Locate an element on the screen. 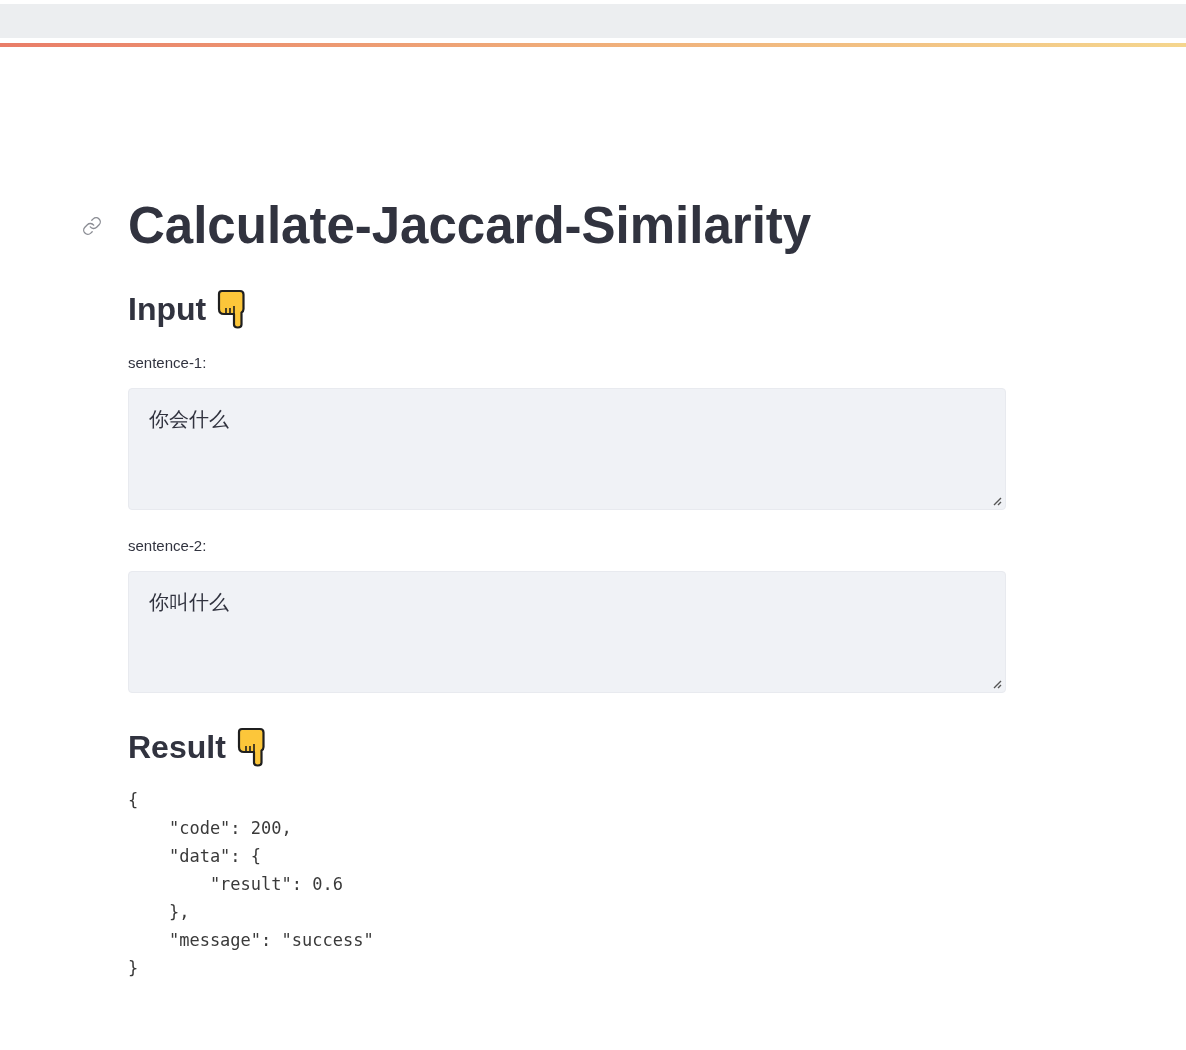  sentence-input-field: 你叫什么 is located at coordinates (567, 632).